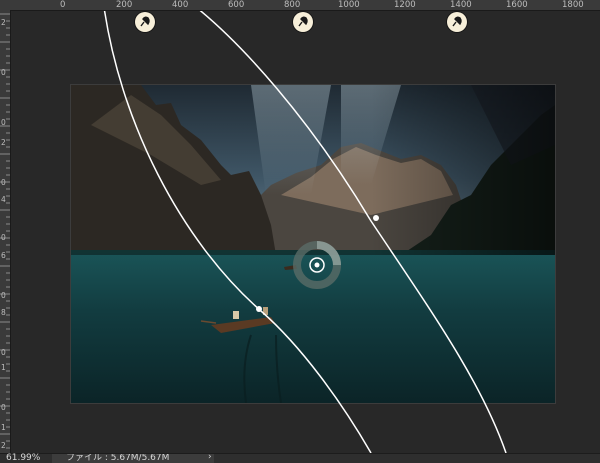 This screenshot has width=600, height=463. I want to click on ruler-tick-label: 4, so click(3, 199).